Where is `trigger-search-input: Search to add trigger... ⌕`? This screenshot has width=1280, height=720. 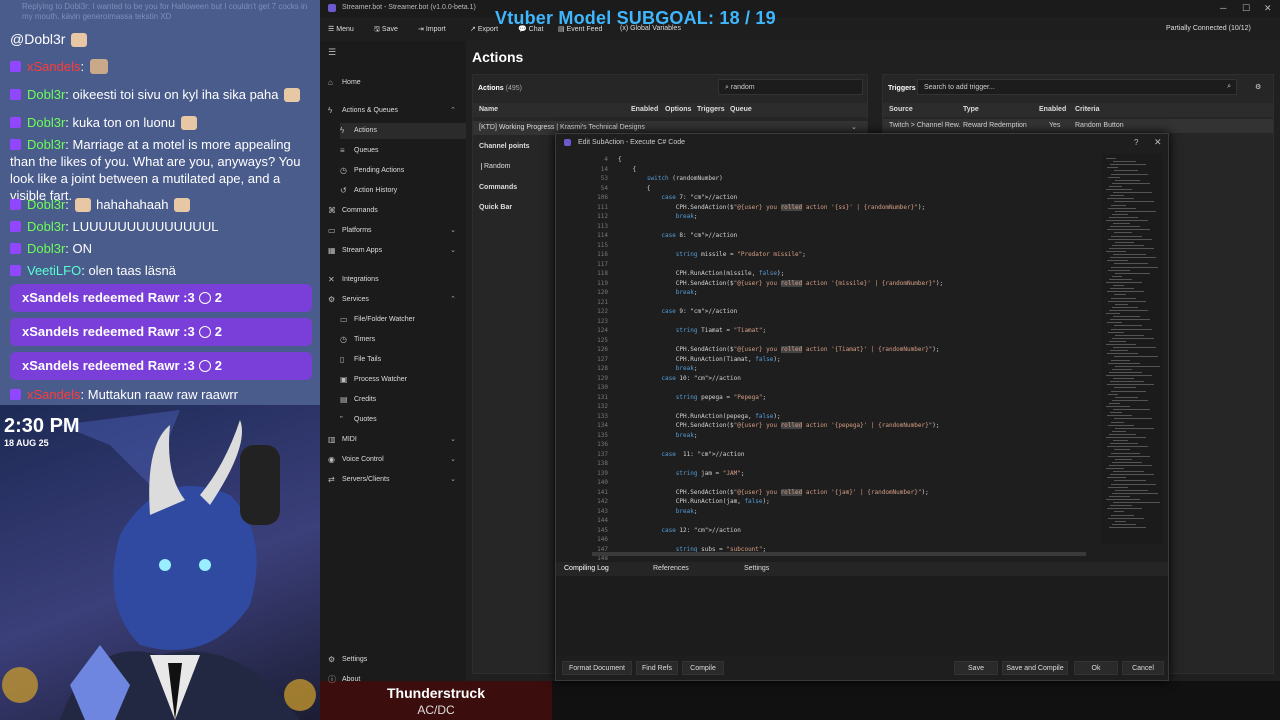
trigger-search-input: Search to add trigger... ⌕ is located at coordinates (1077, 87).